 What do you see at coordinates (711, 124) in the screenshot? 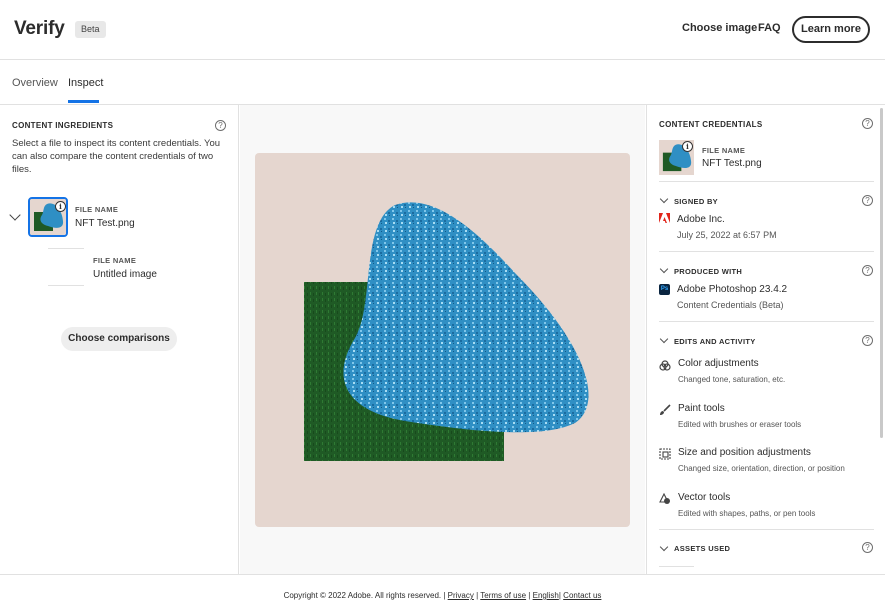
I see `content-credentials-title: CONTENT CREDENTIALS` at bounding box center [711, 124].